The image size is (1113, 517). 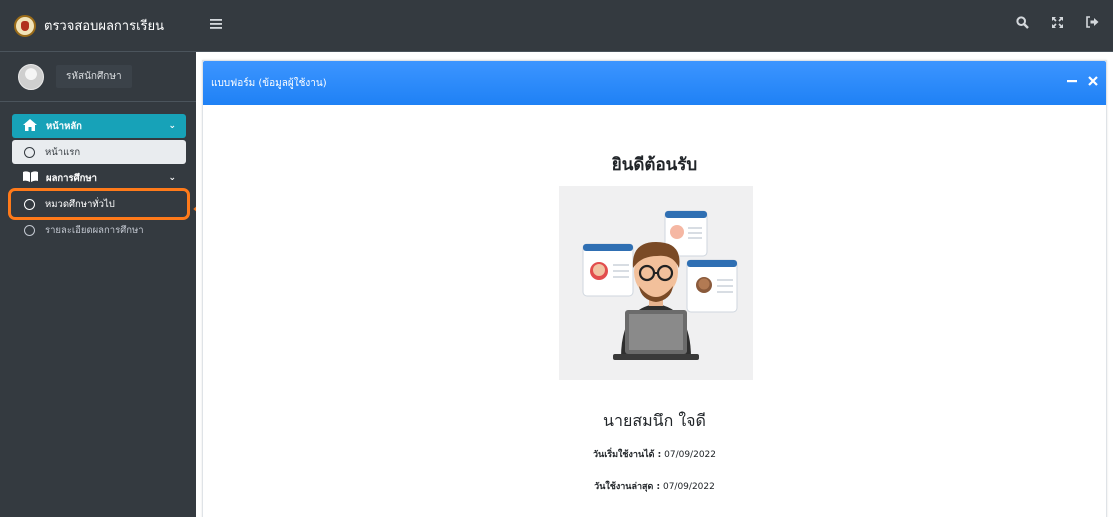 I want to click on sidebar-item-label: หมวดศึกษาทั่วไป, so click(x=80, y=204).